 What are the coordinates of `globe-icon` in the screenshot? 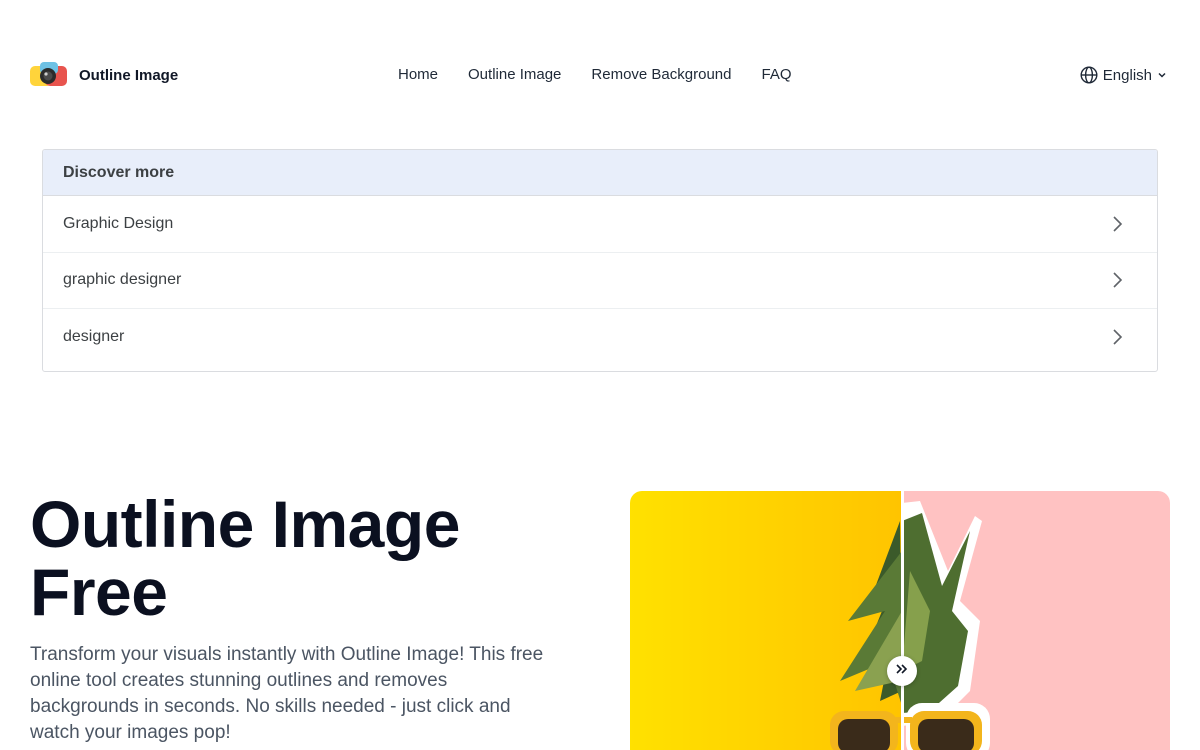 It's located at (1089, 75).